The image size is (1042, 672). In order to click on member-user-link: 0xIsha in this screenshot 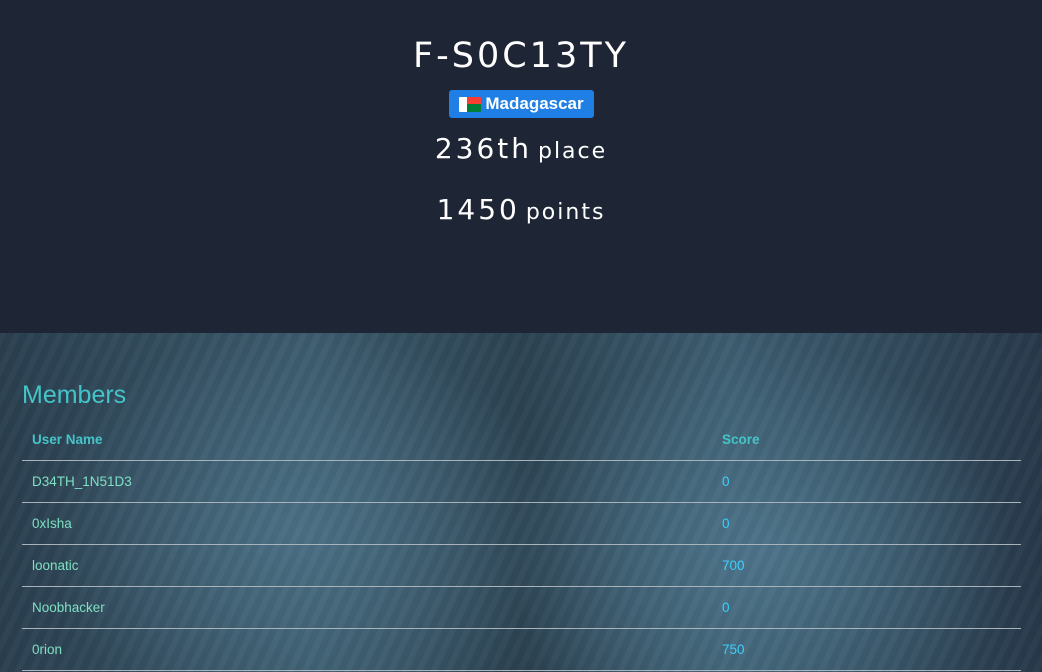, I will do `click(52, 523)`.